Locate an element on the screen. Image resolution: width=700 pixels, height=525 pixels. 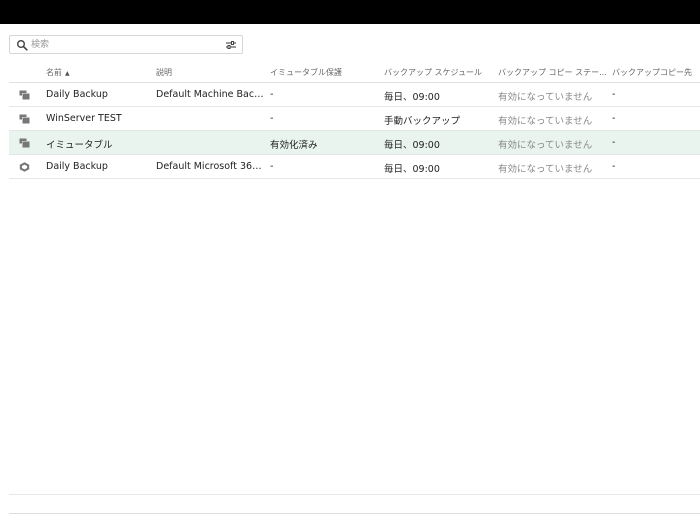
filter-settings-icon is located at coordinates (231, 45).